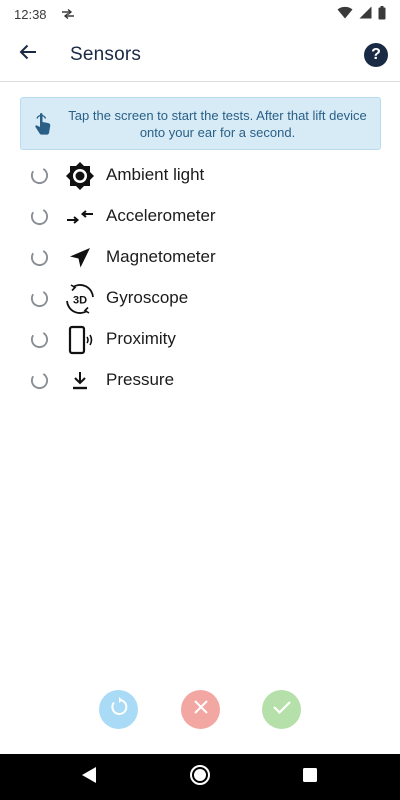 The height and width of the screenshot is (800, 400). Describe the element at coordinates (80, 217) in the screenshot. I see `compress-arrows-icon` at that location.